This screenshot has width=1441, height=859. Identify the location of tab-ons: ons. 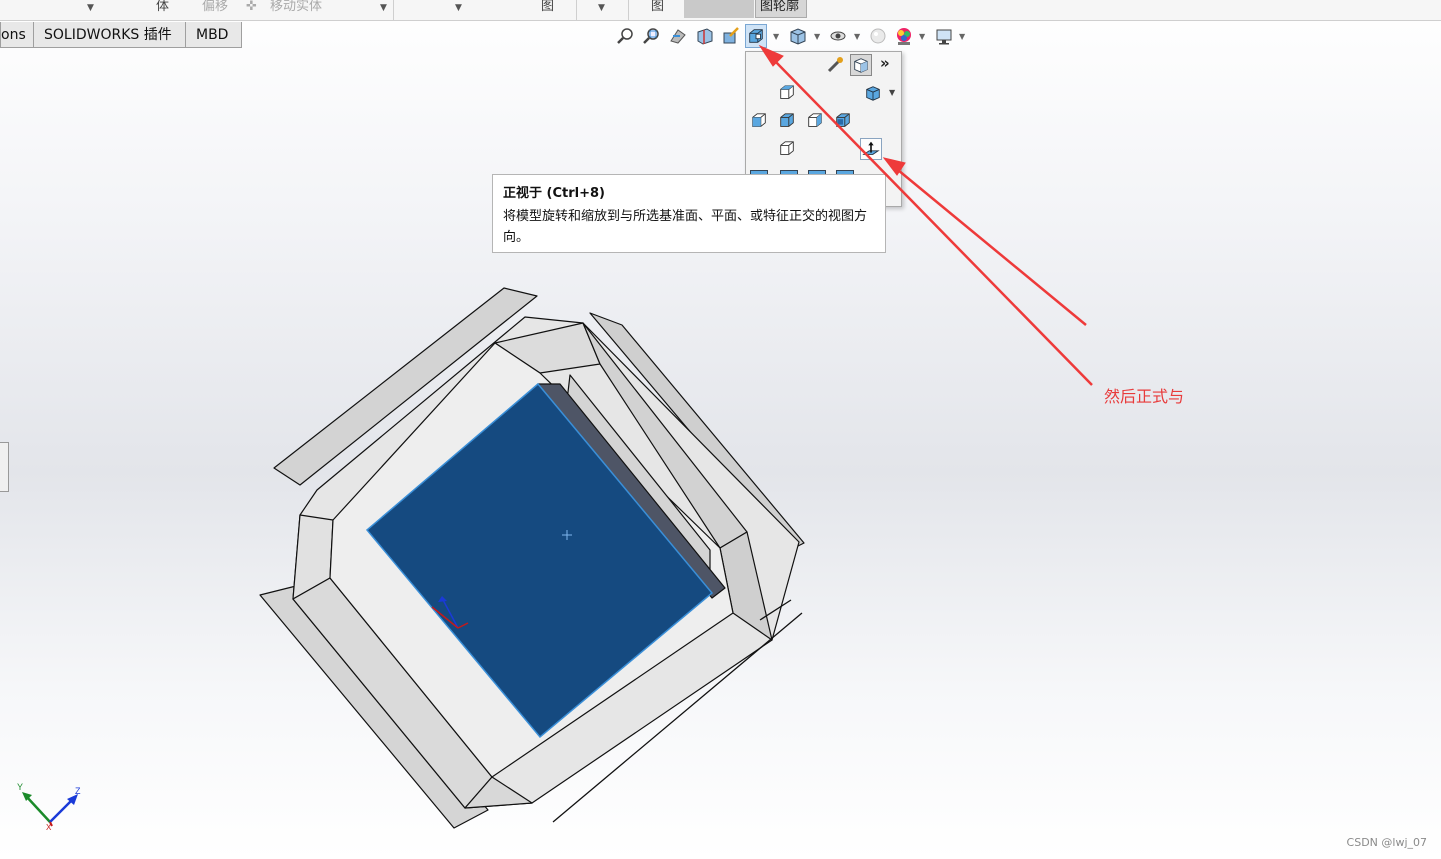
(17, 35).